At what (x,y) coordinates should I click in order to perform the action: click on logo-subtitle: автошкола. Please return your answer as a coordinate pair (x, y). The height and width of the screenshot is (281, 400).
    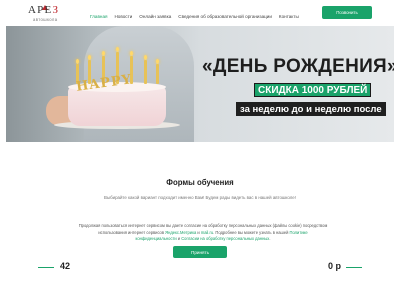
    Looking at the image, I should click on (45, 19).